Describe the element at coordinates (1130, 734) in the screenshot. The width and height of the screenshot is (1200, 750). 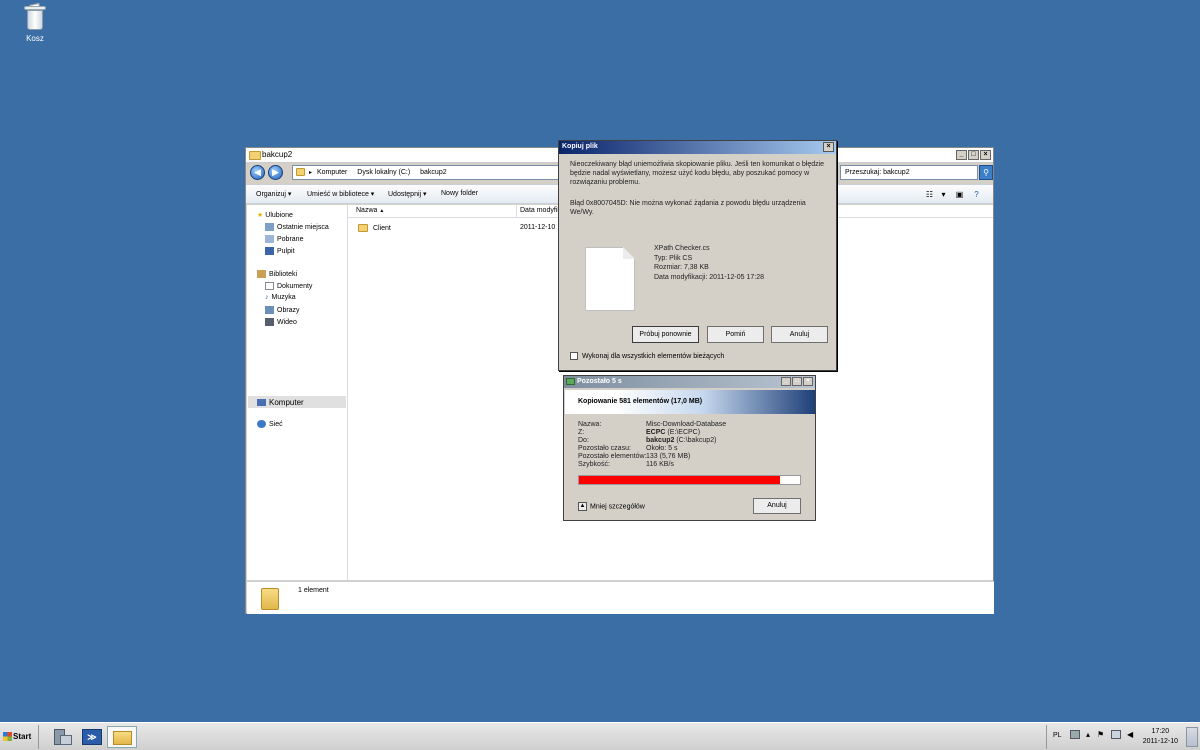
I see `speaker-icon: ◀` at that location.